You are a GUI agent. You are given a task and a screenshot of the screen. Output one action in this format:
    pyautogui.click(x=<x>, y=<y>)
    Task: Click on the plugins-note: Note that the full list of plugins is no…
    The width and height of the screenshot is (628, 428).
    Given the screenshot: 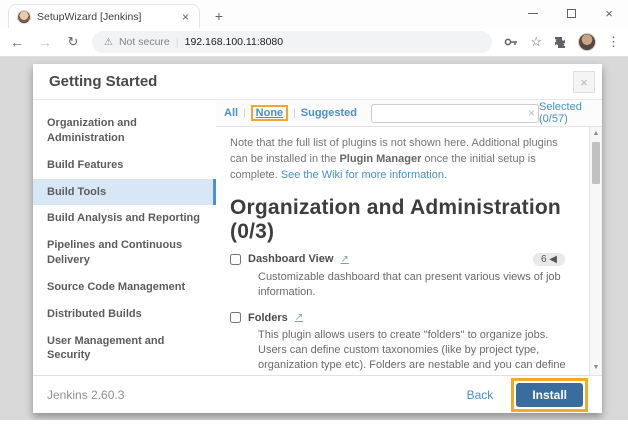 What is the action you would take?
    pyautogui.click(x=399, y=159)
    